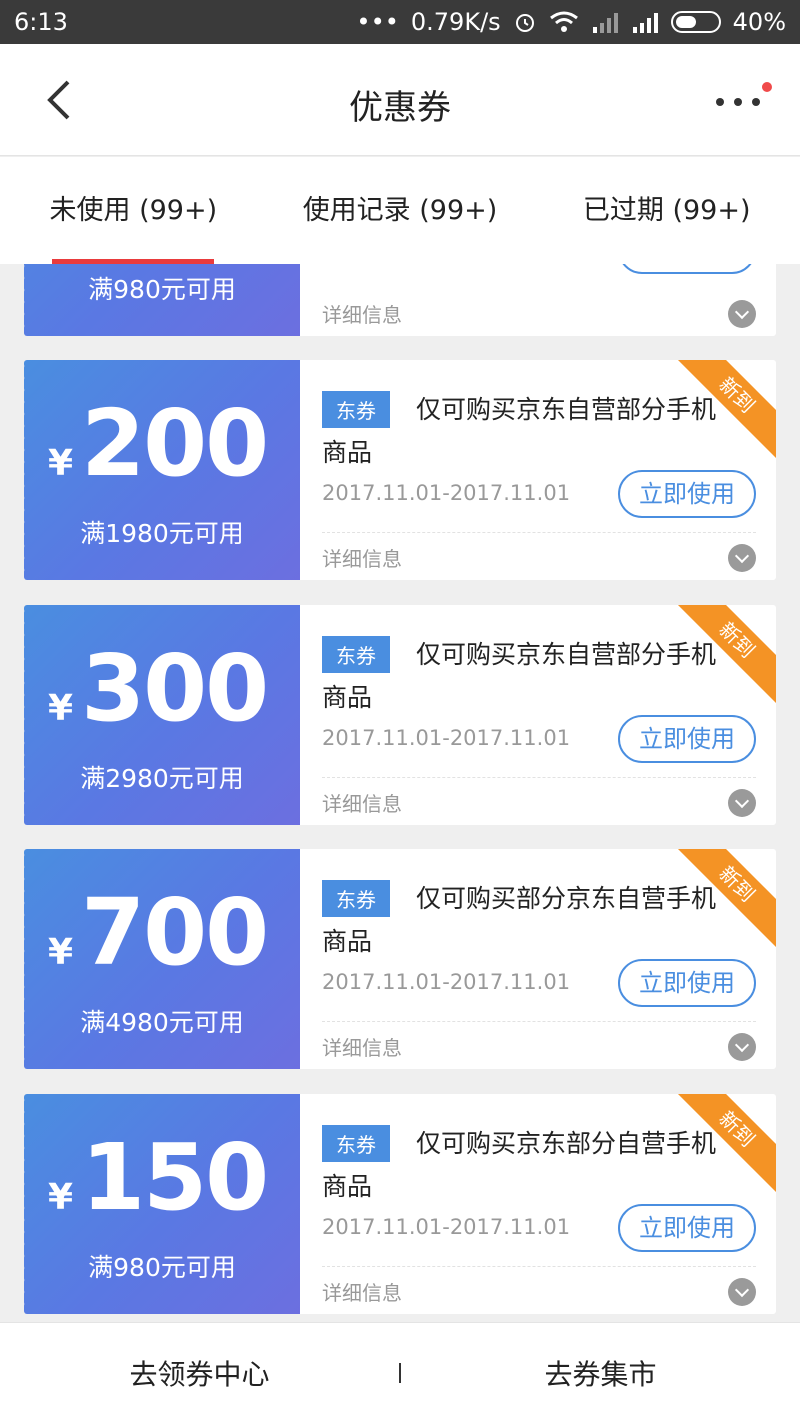  I want to click on coupon-amount: 700, so click(175, 932).